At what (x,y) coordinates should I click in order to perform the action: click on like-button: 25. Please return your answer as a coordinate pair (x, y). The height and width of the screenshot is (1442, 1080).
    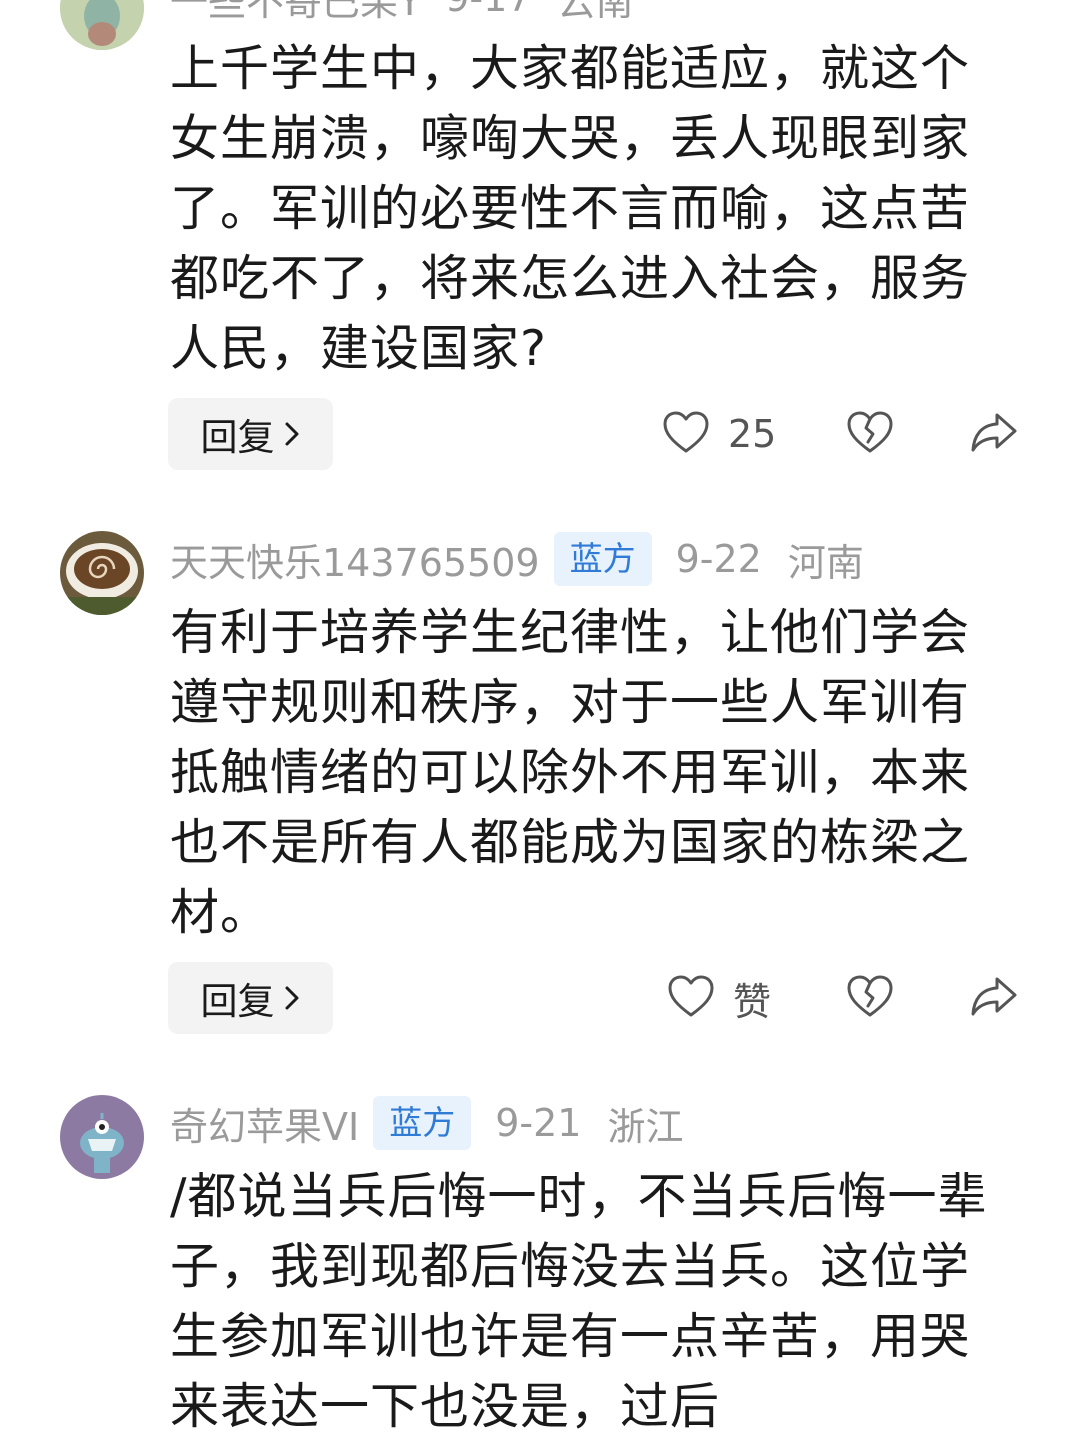
    Looking at the image, I should click on (719, 434).